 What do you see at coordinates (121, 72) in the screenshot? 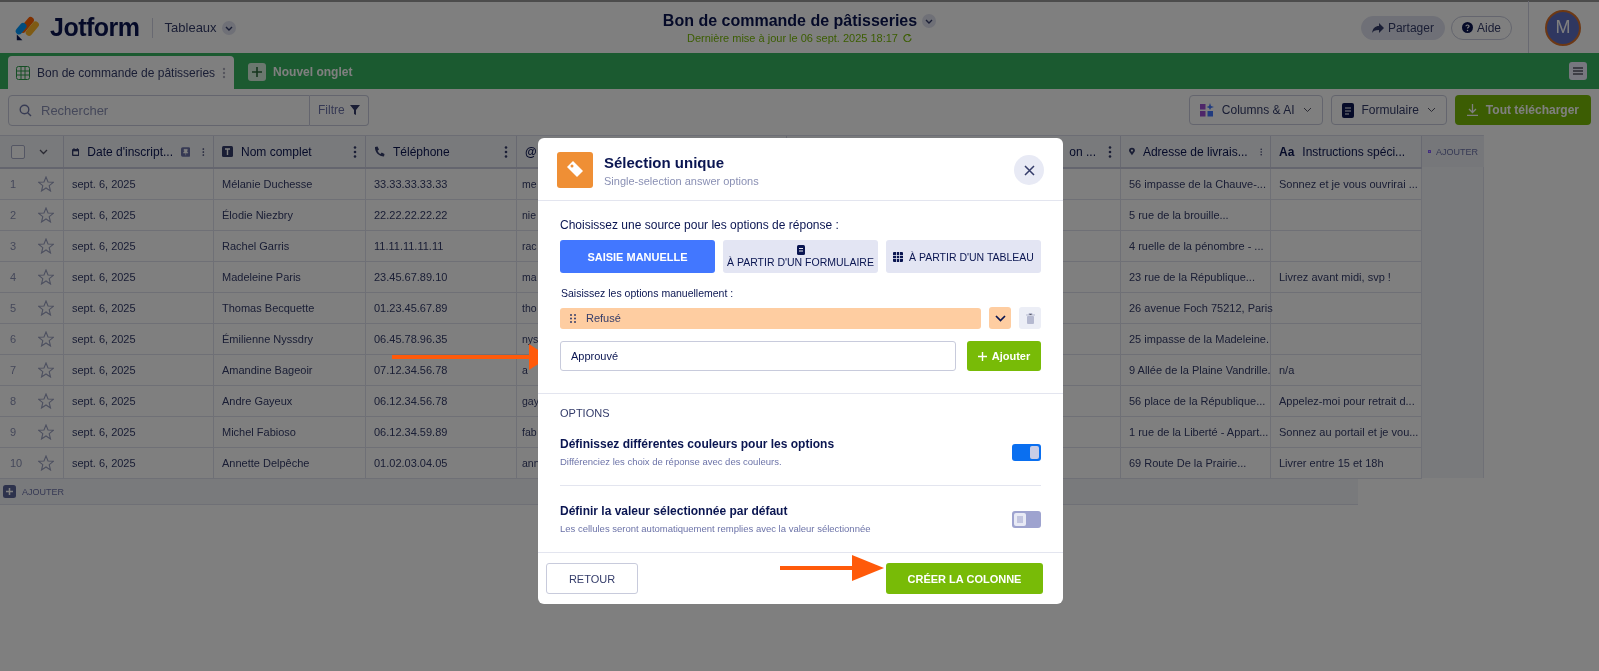
I see `sheet-tab: Bon de commande de pâtisseries` at bounding box center [121, 72].